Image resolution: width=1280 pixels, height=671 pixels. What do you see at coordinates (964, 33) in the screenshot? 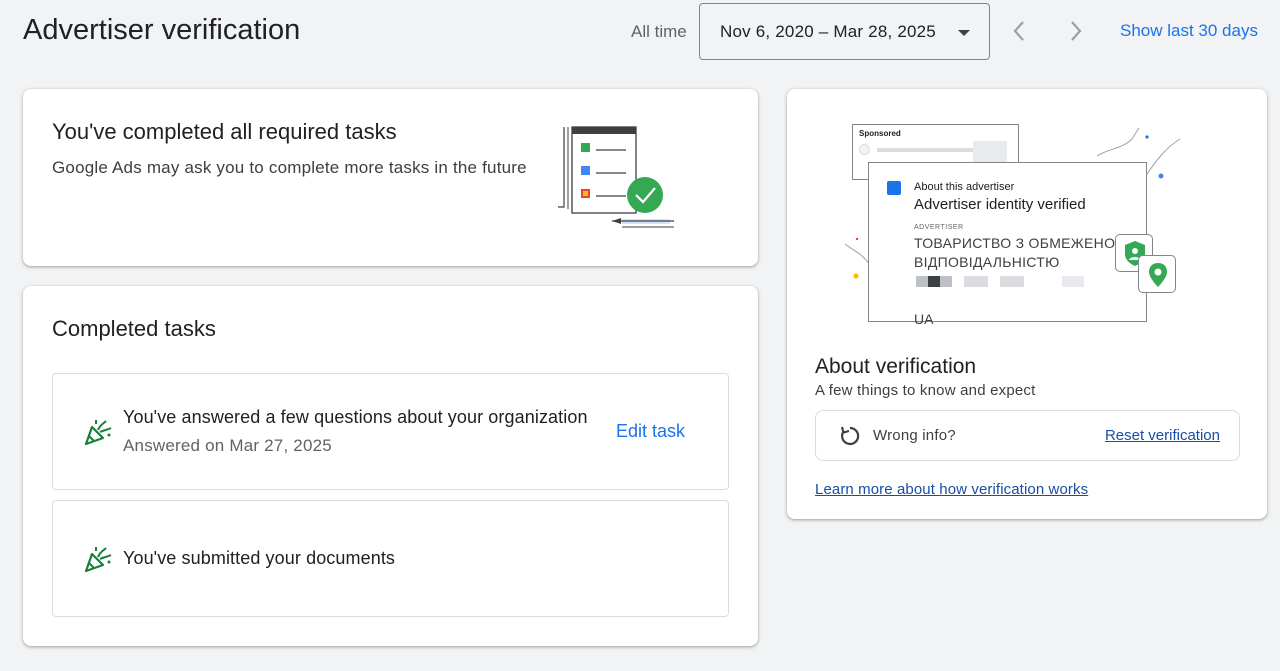
I see `dropdown-caret-icon` at bounding box center [964, 33].